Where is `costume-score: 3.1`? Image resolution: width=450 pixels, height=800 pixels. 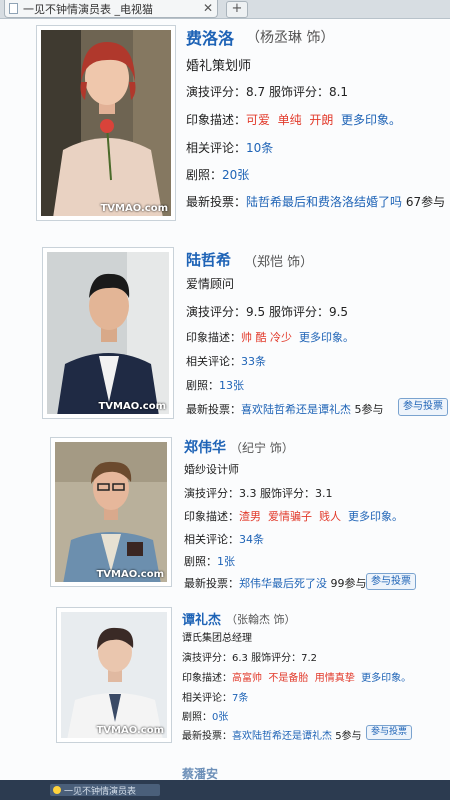
costume-score: 3.1 is located at coordinates (324, 493).